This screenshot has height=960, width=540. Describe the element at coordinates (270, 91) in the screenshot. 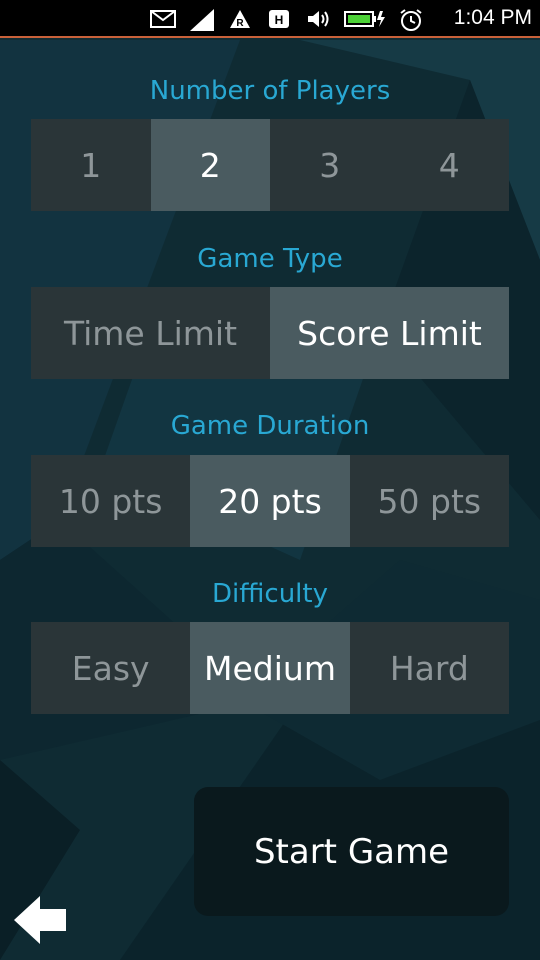

I see `players-title: Number of Players` at that location.